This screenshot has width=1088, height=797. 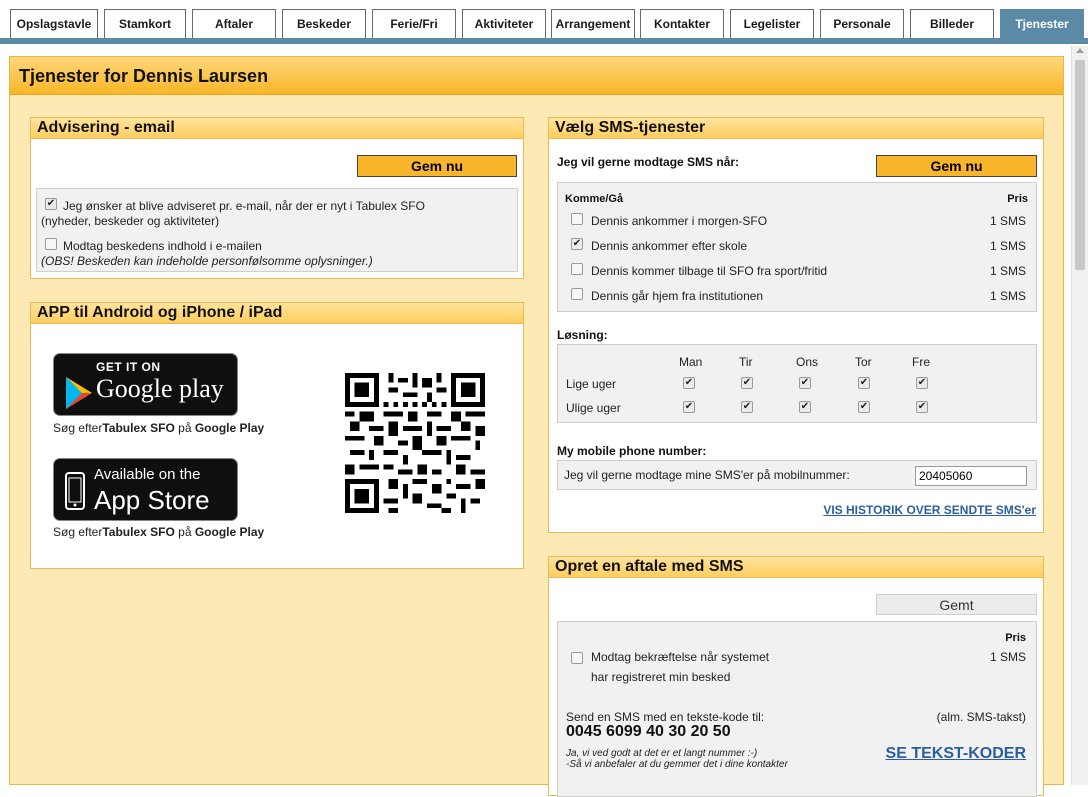 What do you see at coordinates (577, 658) in the screenshot?
I see `confirmation-checkbox` at bounding box center [577, 658].